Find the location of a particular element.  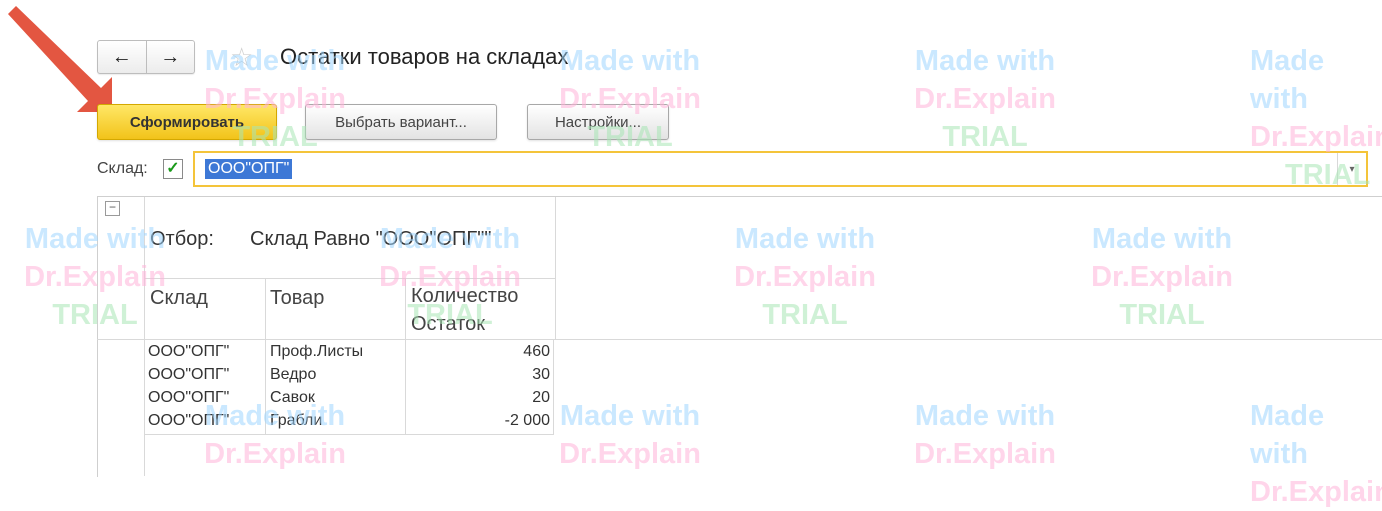

cell-quantity: 20 is located at coordinates (541, 397).